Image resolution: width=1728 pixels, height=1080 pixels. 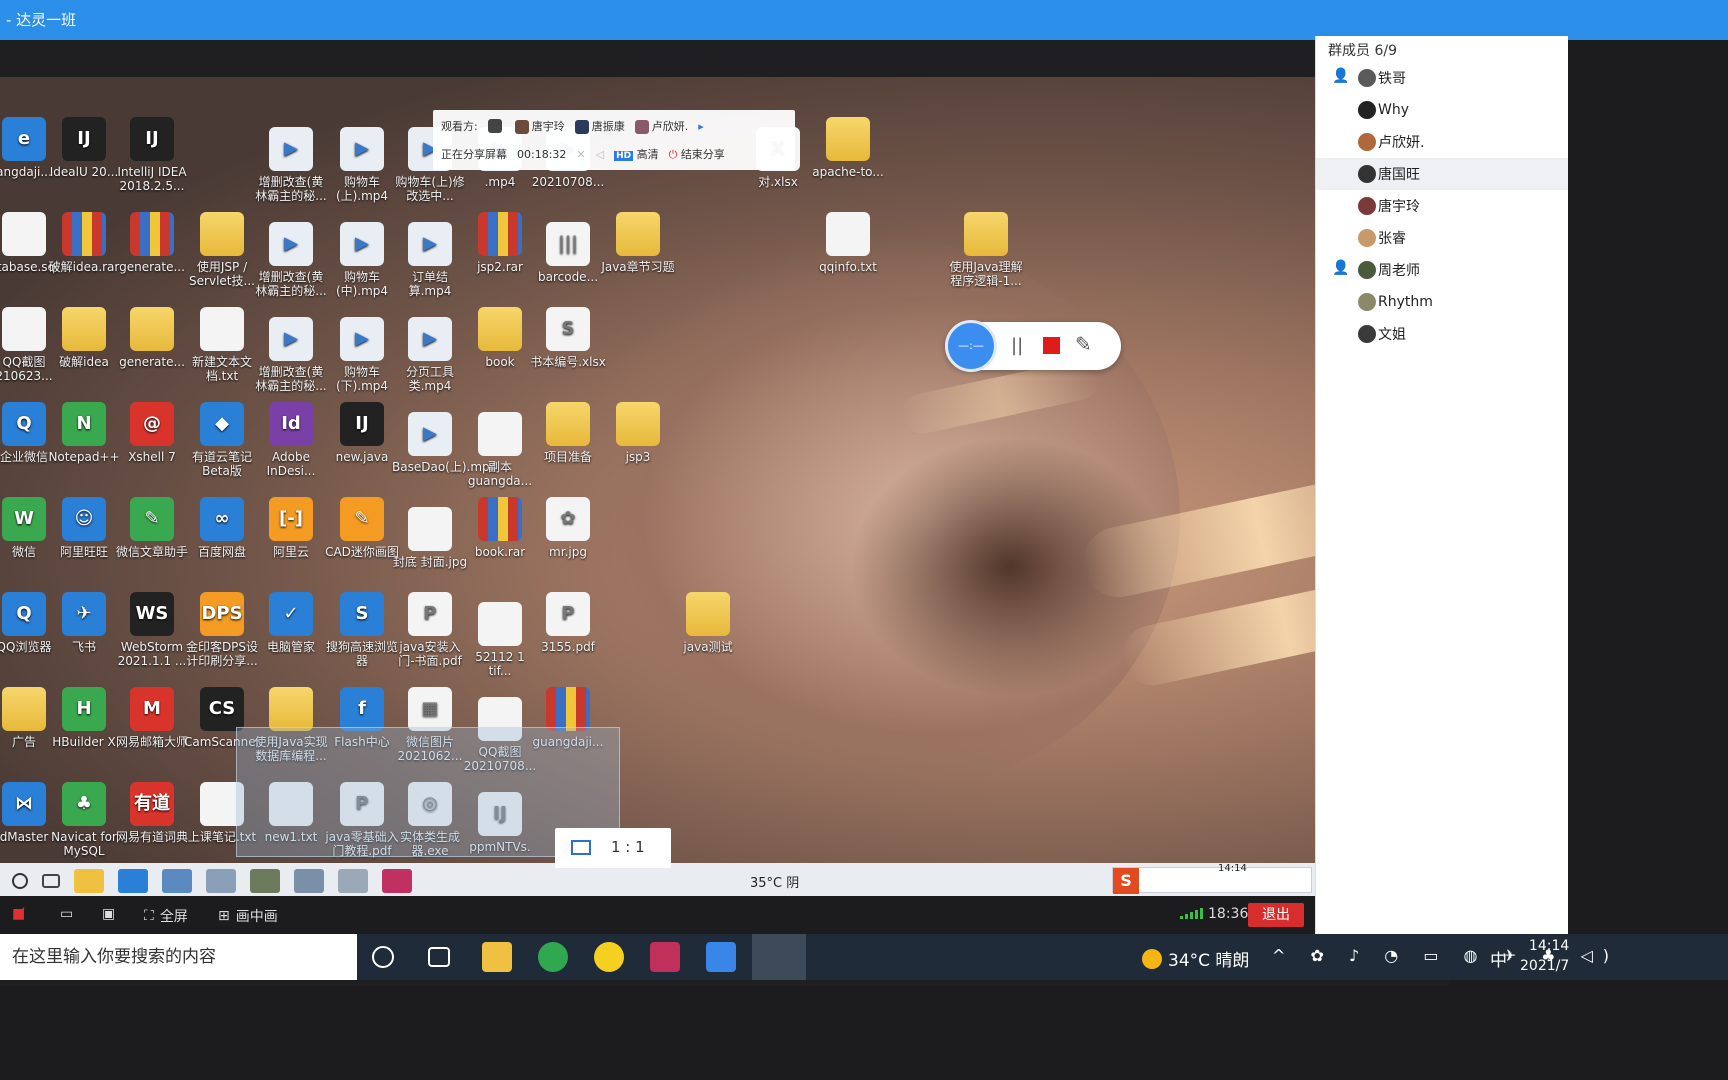 What do you see at coordinates (599, 126) in the screenshot?
I see `viewer-item: 唐振康` at bounding box center [599, 126].